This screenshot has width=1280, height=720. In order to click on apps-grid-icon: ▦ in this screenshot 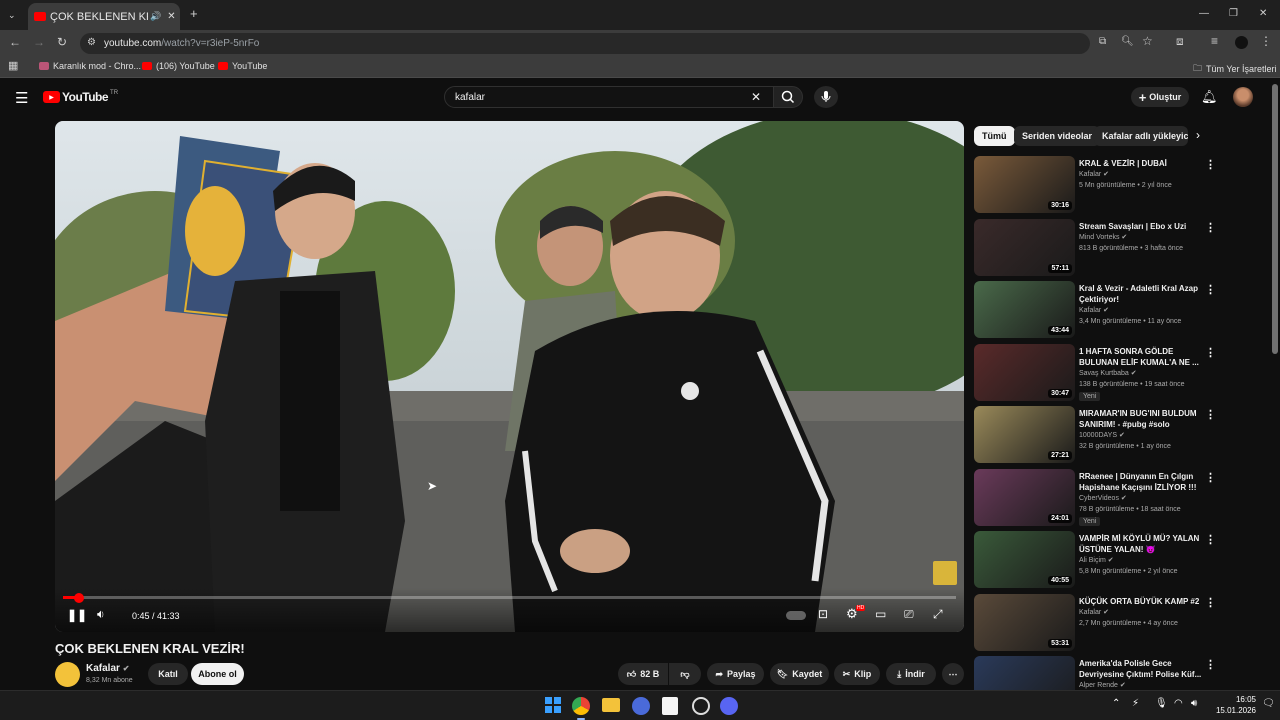, I will do `click(13, 66)`.